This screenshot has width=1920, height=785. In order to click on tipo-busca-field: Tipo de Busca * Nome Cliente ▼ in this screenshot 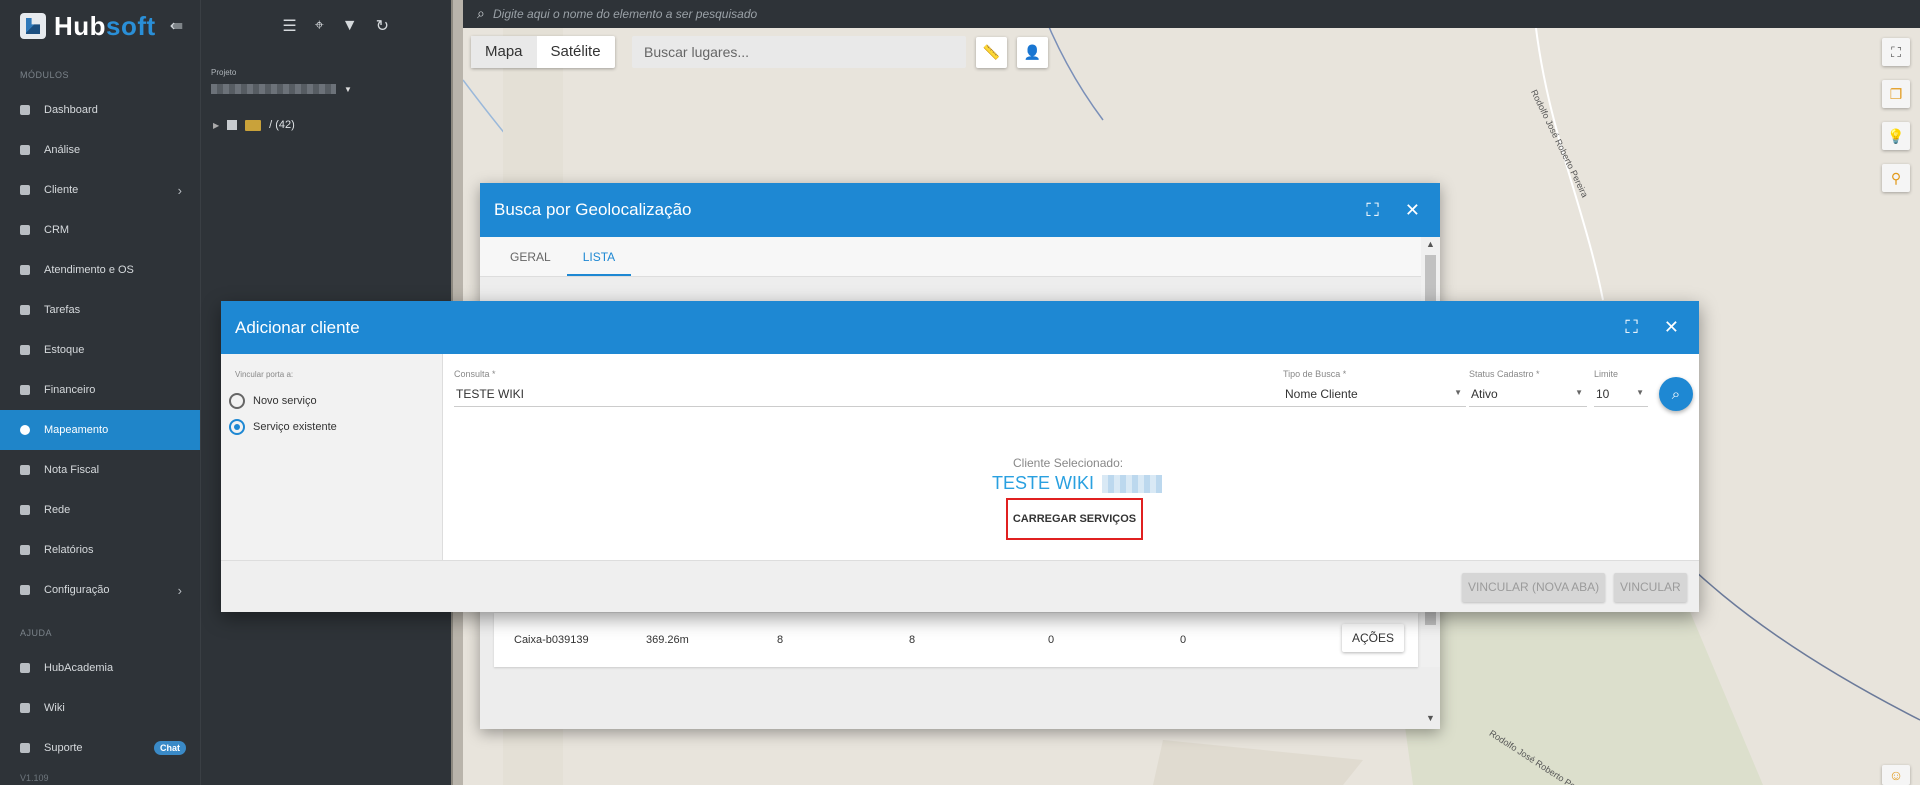, I will do `click(1374, 388)`.